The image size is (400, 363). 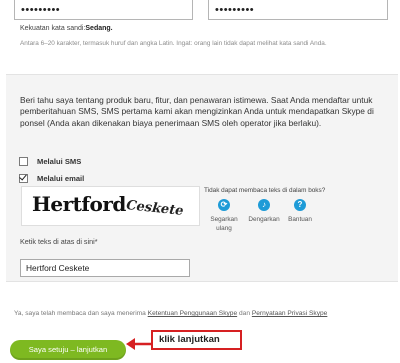 I want to click on email-checkbox, so click(x=23, y=178).